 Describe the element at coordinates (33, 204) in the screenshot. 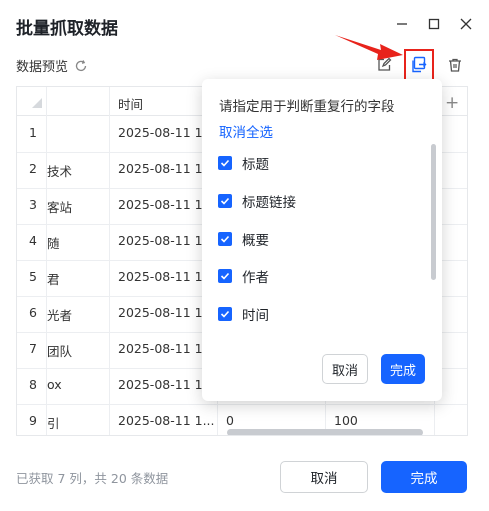

I see `row-index: 3` at that location.